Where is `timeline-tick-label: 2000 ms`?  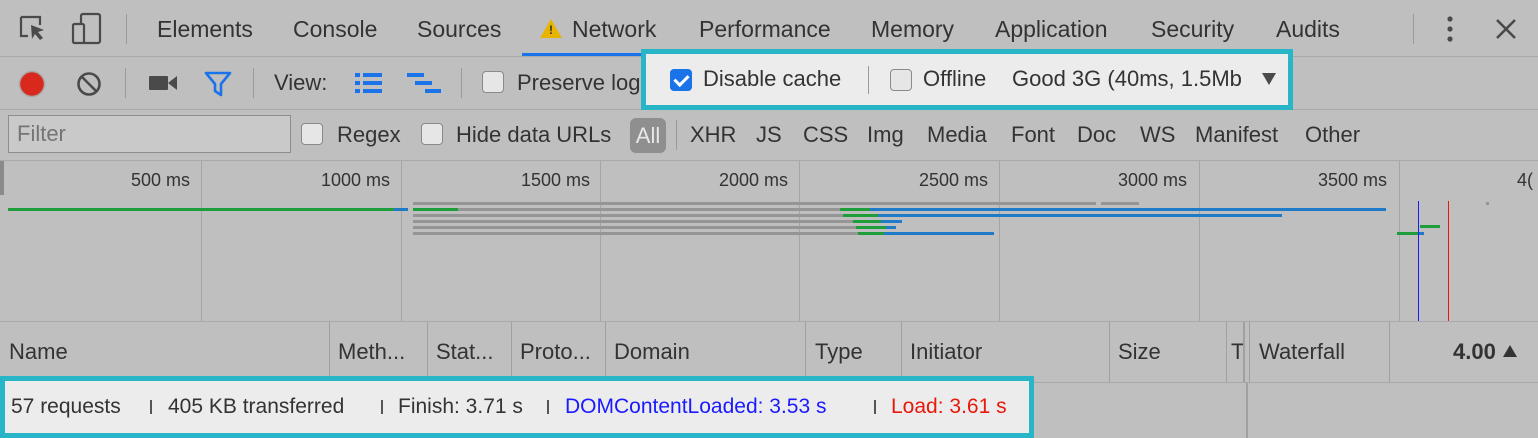
timeline-tick-label: 2000 ms is located at coordinates (754, 180).